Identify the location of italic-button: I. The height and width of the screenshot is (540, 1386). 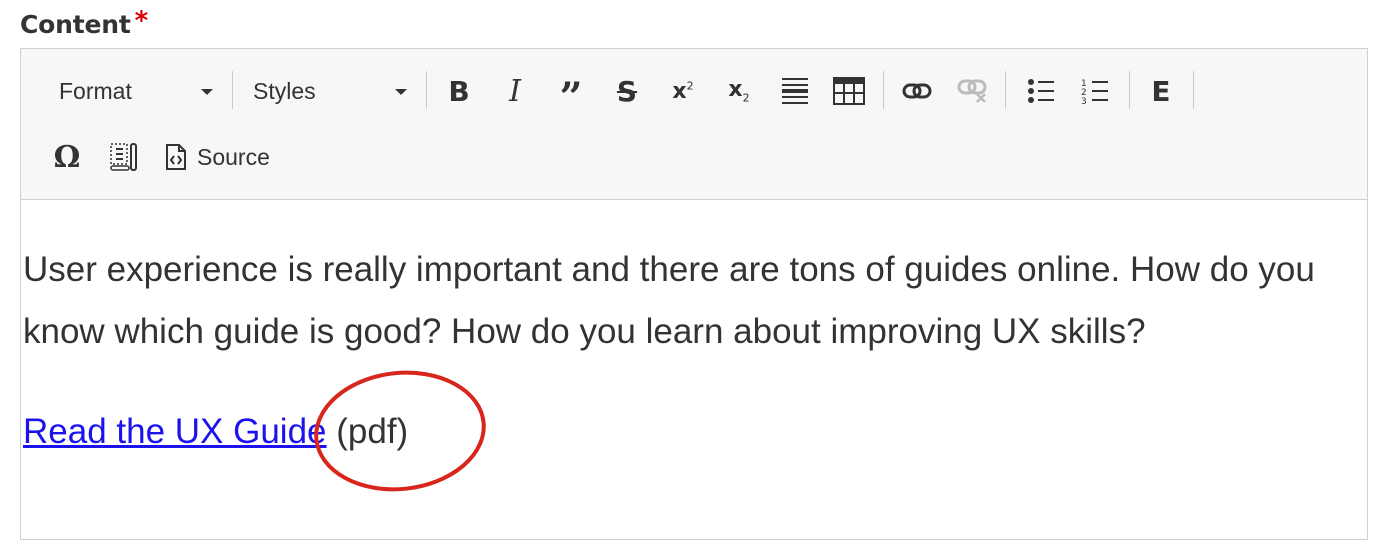
(515, 91).